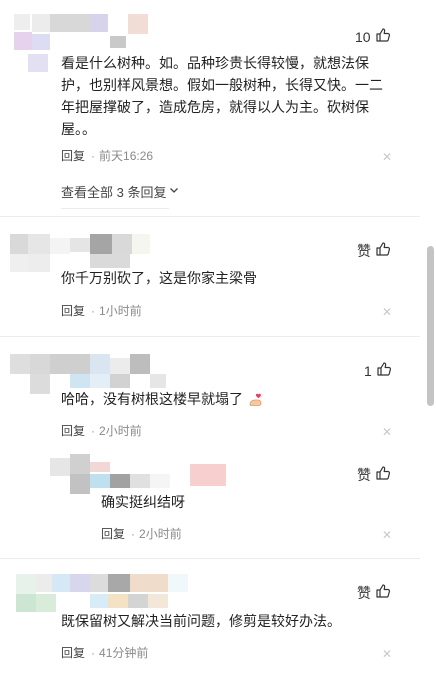 The width and height of the screenshot is (436, 674). I want to click on view-all-label: 查看全部 3 条回复, so click(114, 192).